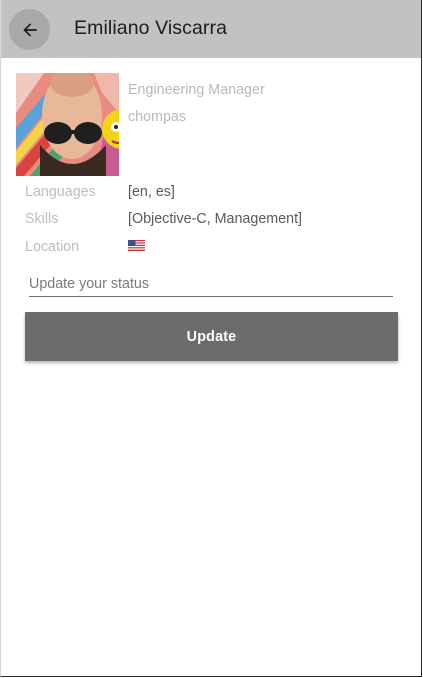 This screenshot has height=678, width=423. Describe the element at coordinates (136, 245) in the screenshot. I see `us-flag-icon` at that location.